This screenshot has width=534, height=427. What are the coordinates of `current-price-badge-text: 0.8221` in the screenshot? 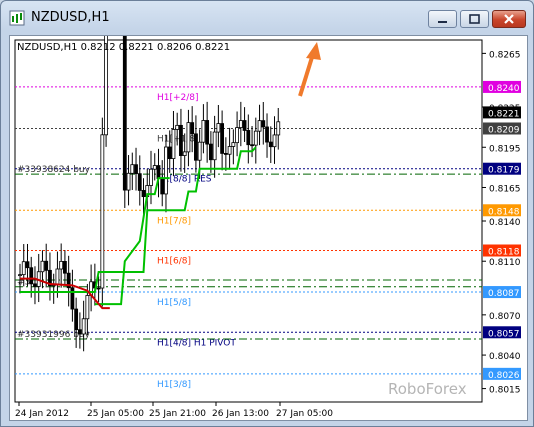 It's located at (504, 114).